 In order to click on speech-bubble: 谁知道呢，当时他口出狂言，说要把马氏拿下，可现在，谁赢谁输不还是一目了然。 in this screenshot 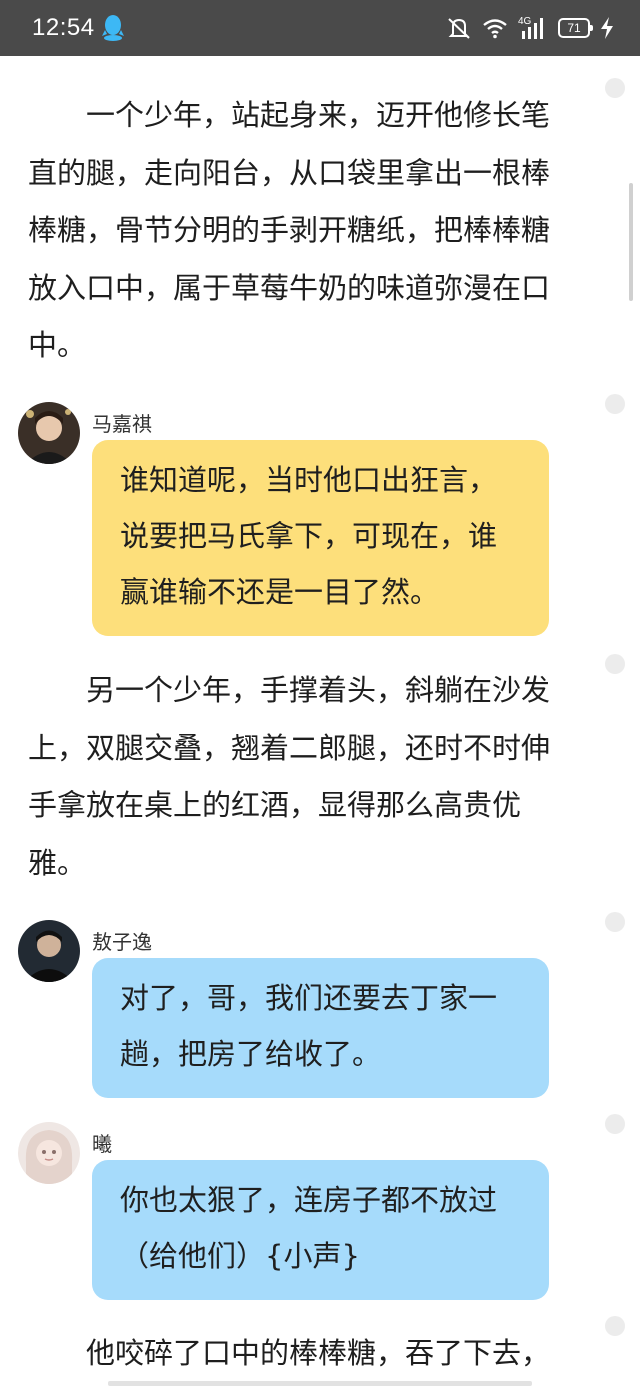, I will do `click(320, 538)`.